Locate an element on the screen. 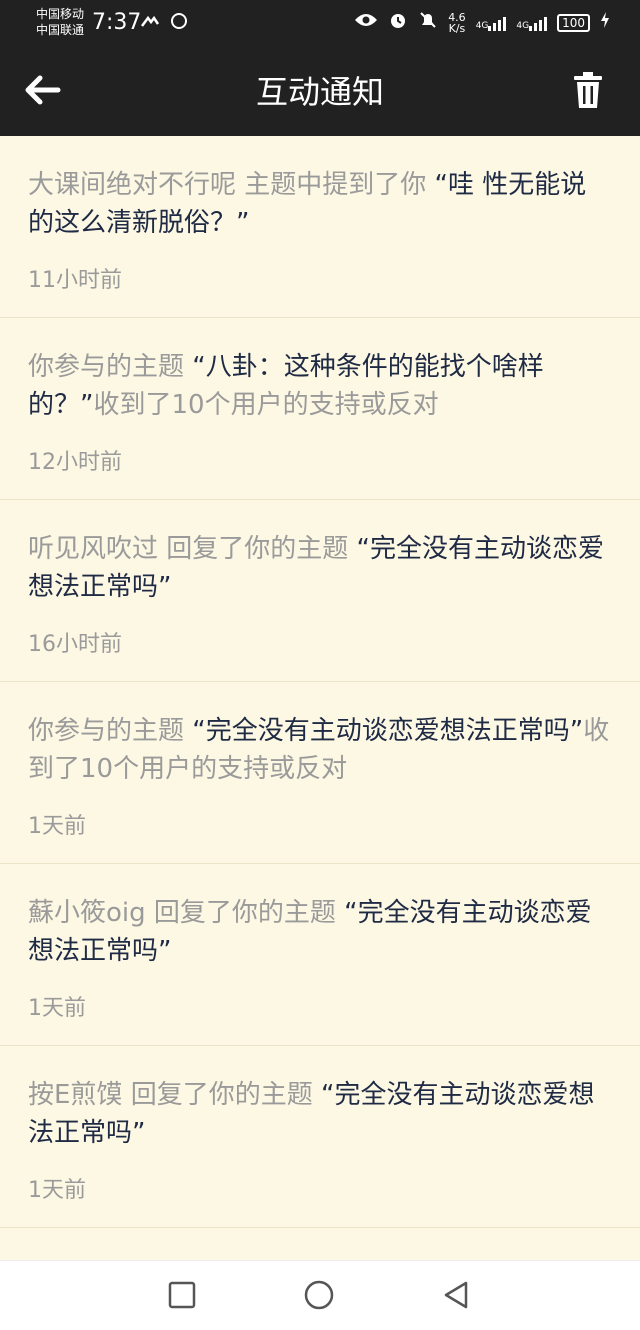  carrier-names: 中国移动 中国联通 is located at coordinates (60, 22).